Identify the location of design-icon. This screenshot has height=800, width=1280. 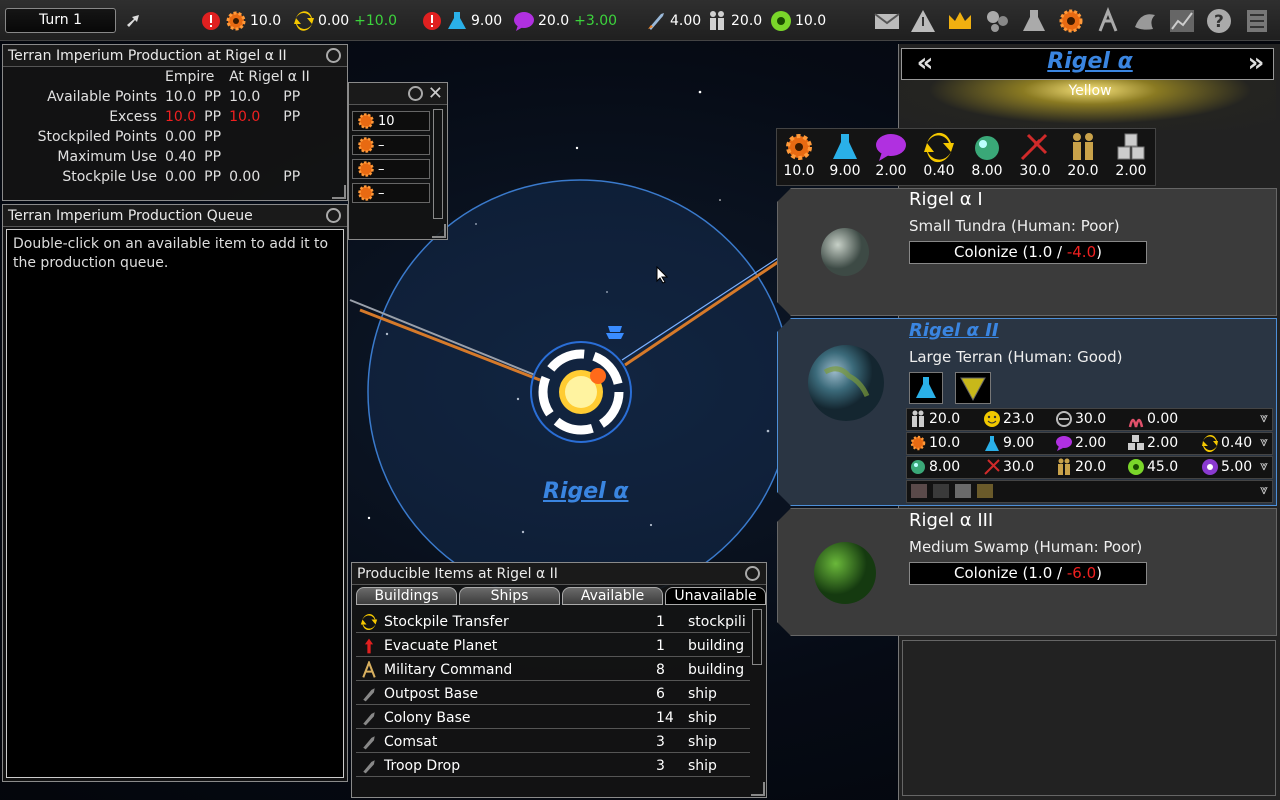
(1145, 21).